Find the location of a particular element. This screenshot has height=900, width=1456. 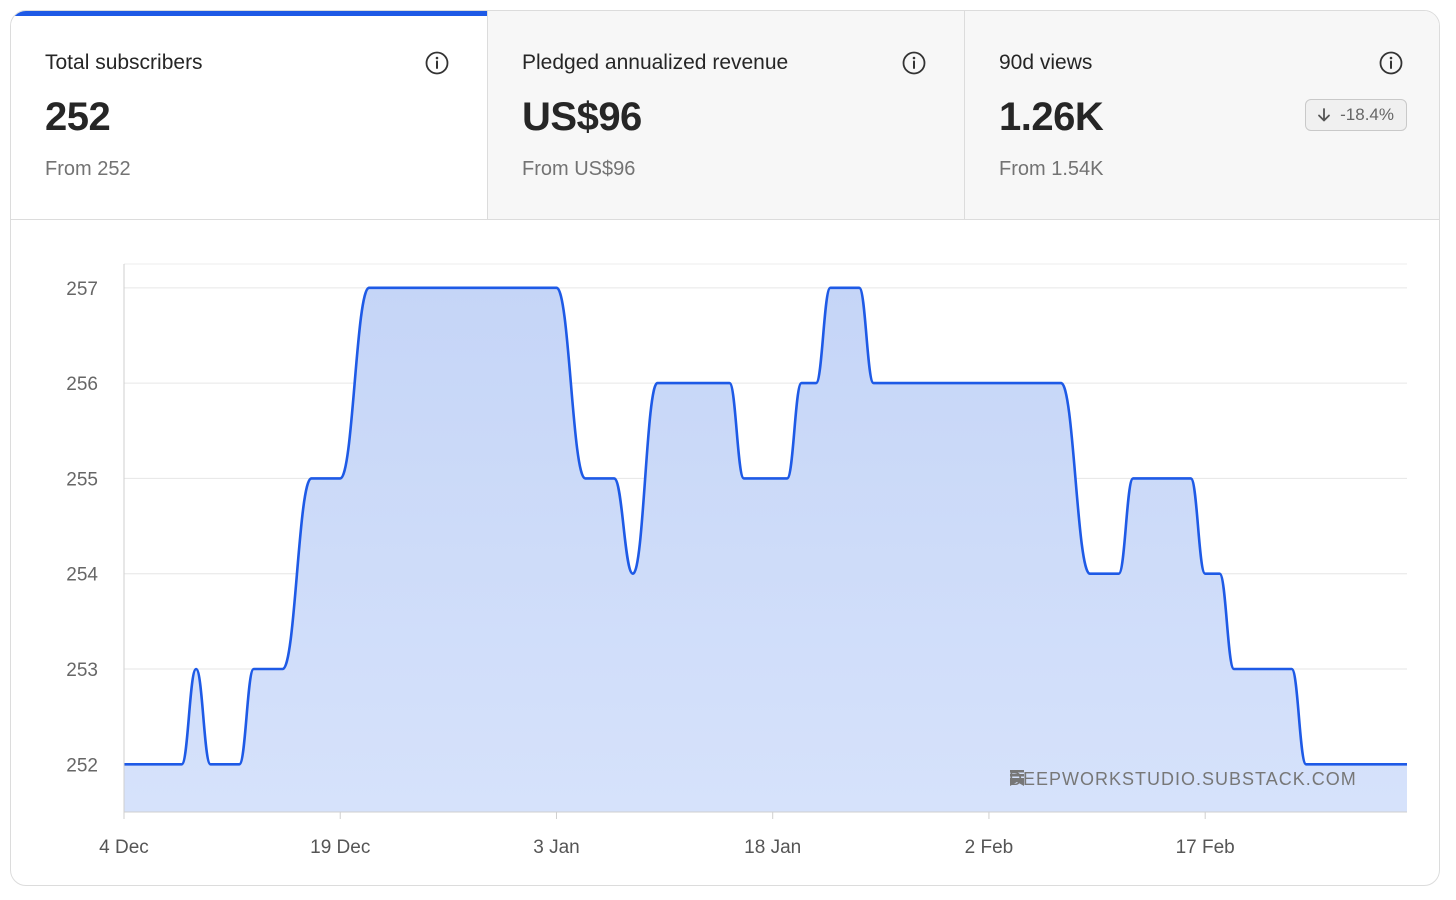

metric-value: 252 is located at coordinates (78, 117).